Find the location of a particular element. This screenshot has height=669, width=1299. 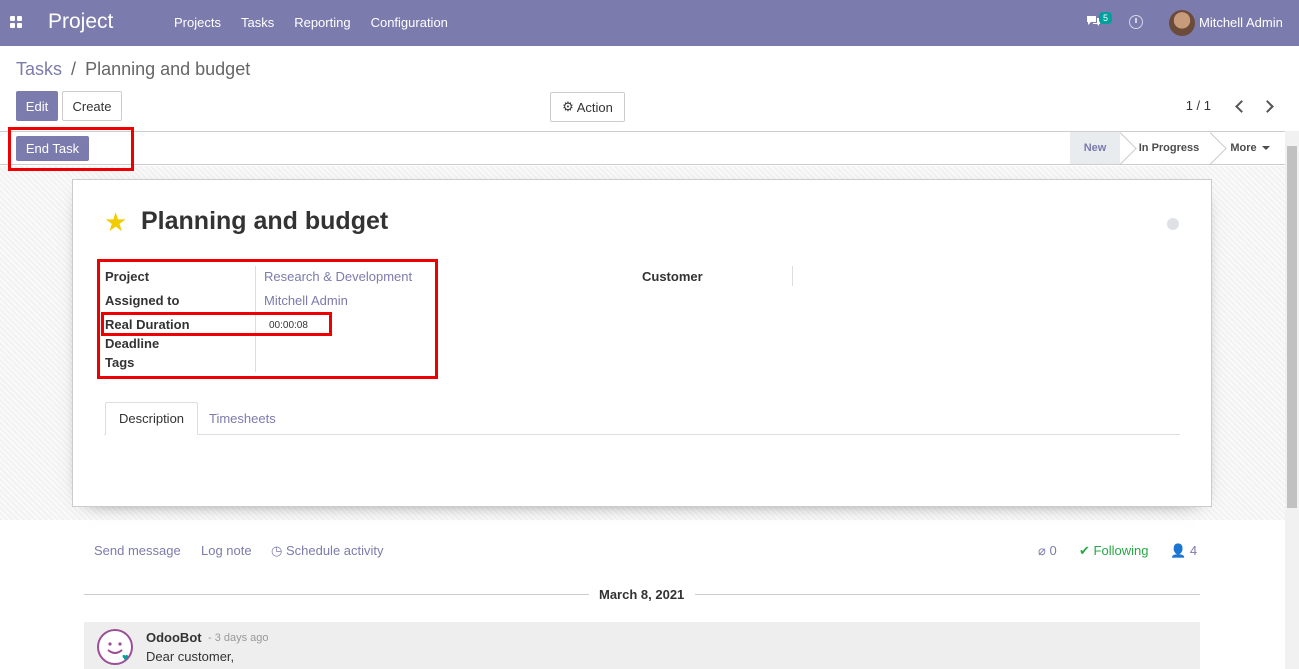

date-divider-right is located at coordinates (947, 594).